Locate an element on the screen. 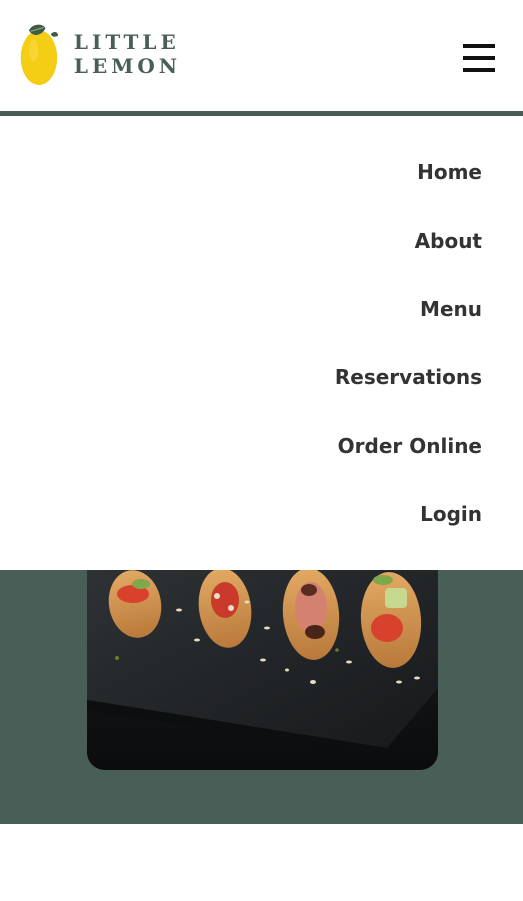 The width and height of the screenshot is (523, 901). logo: LITTLE LEMON is located at coordinates (148, 54).